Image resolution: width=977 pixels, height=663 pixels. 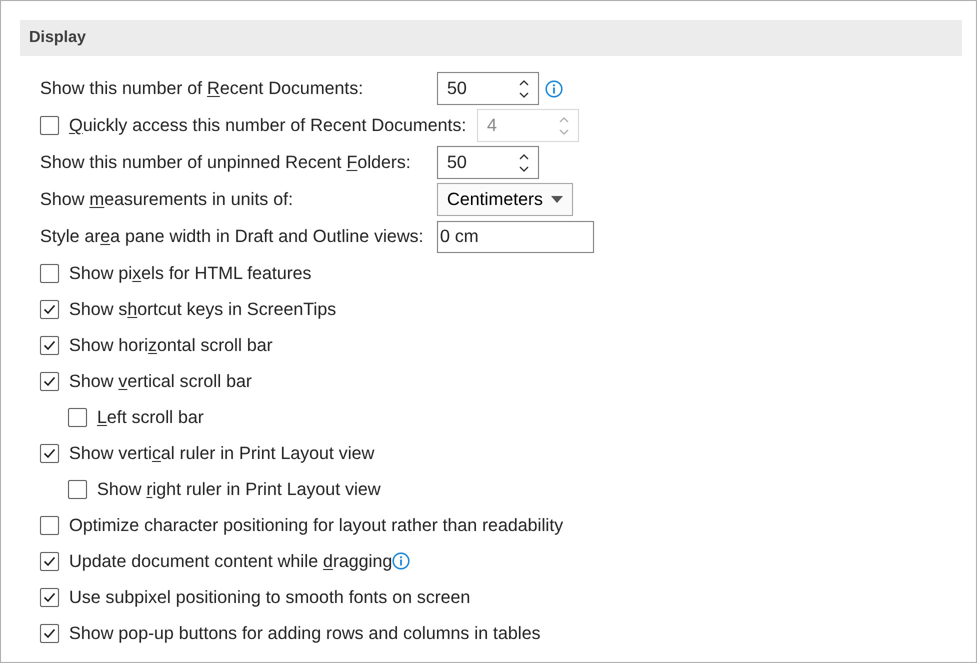 What do you see at coordinates (225, 162) in the screenshot?
I see `setting-label: Show this number of unpinned Recent Folders:` at bounding box center [225, 162].